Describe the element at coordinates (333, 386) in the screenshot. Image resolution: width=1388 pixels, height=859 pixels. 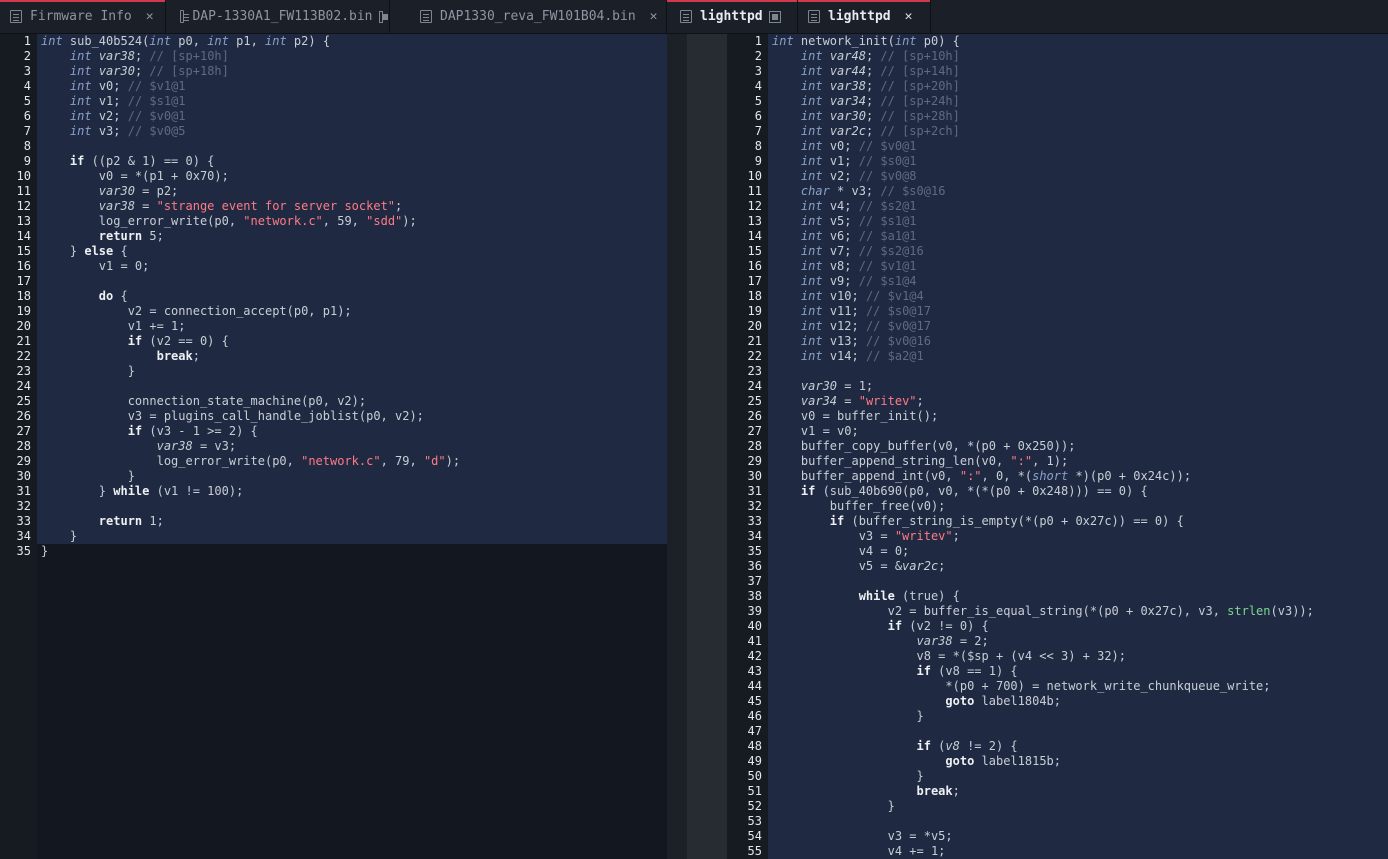
I see `code-line: 24` at that location.